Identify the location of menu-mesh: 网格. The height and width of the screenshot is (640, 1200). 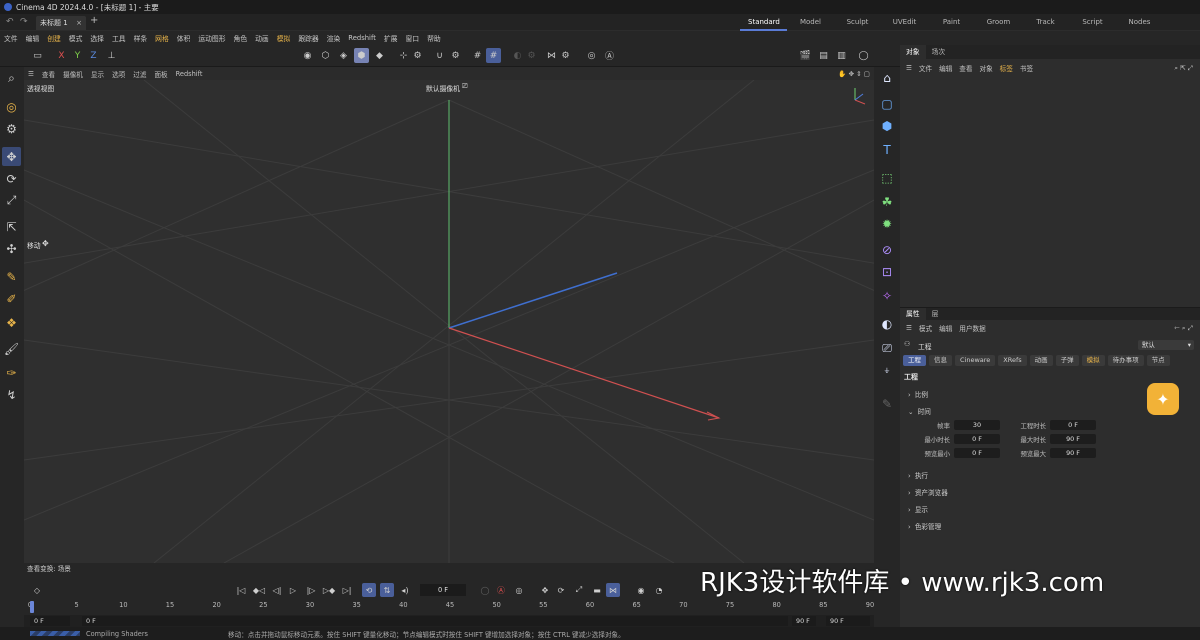
(162, 38).